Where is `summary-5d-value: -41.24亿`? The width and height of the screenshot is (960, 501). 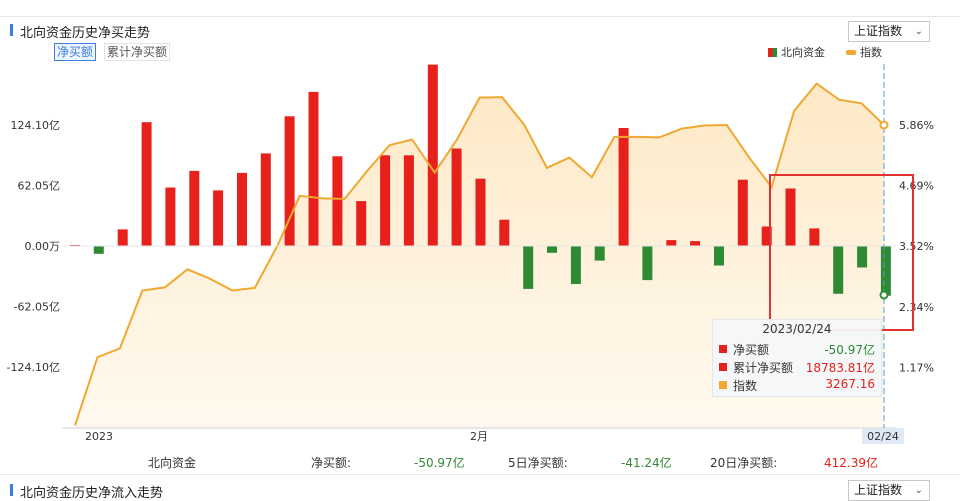
summary-5d-value: -41.24亿 is located at coordinates (646, 463).